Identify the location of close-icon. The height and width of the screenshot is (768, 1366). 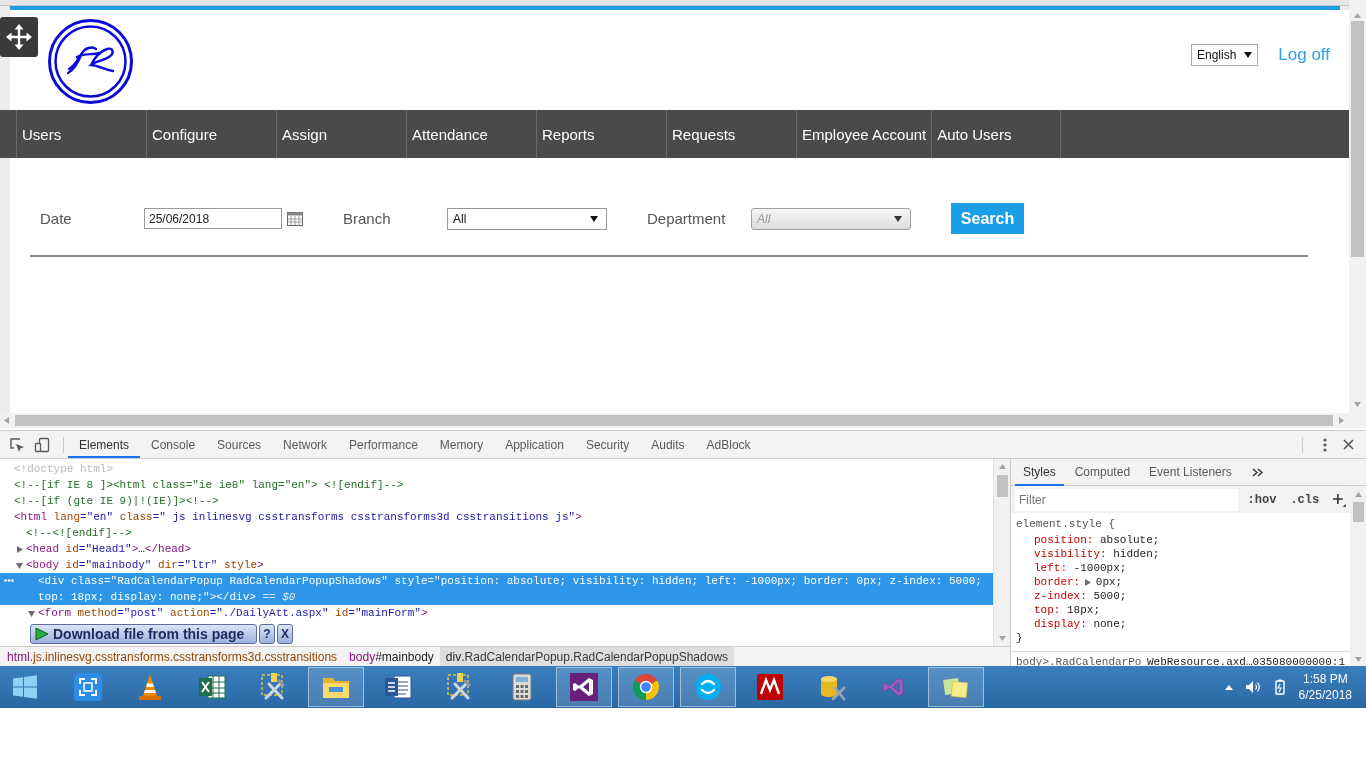
(1348, 444).